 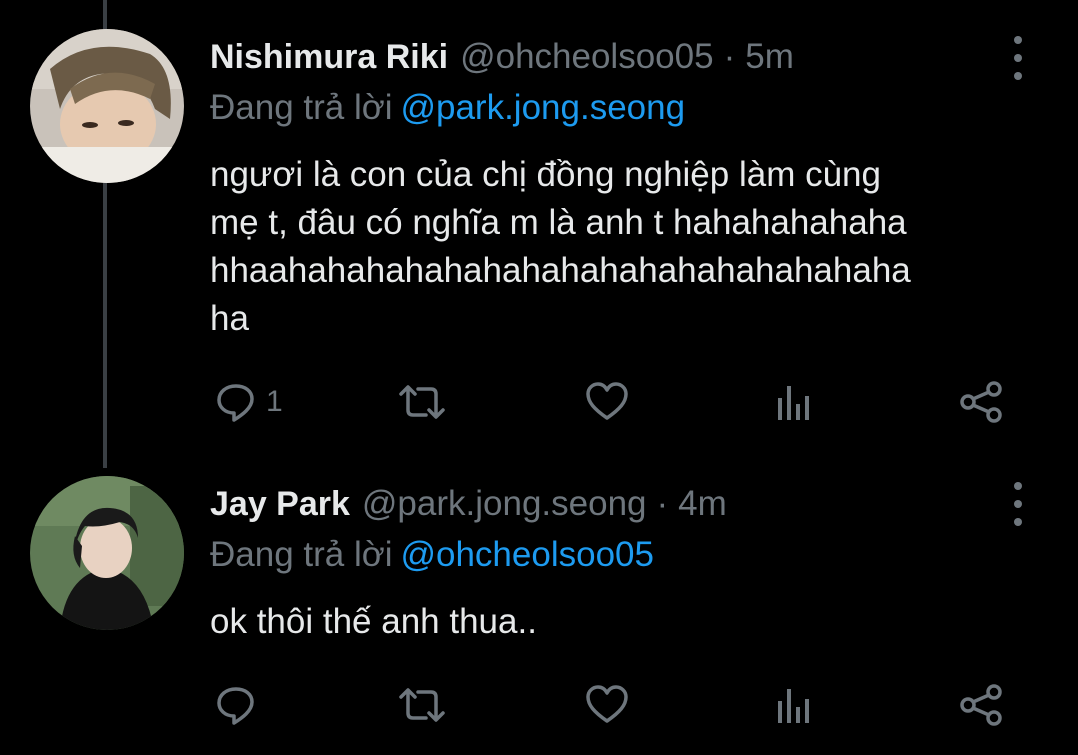 I want to click on replying-to-handle: @park.jong.seong, so click(x=542, y=107).